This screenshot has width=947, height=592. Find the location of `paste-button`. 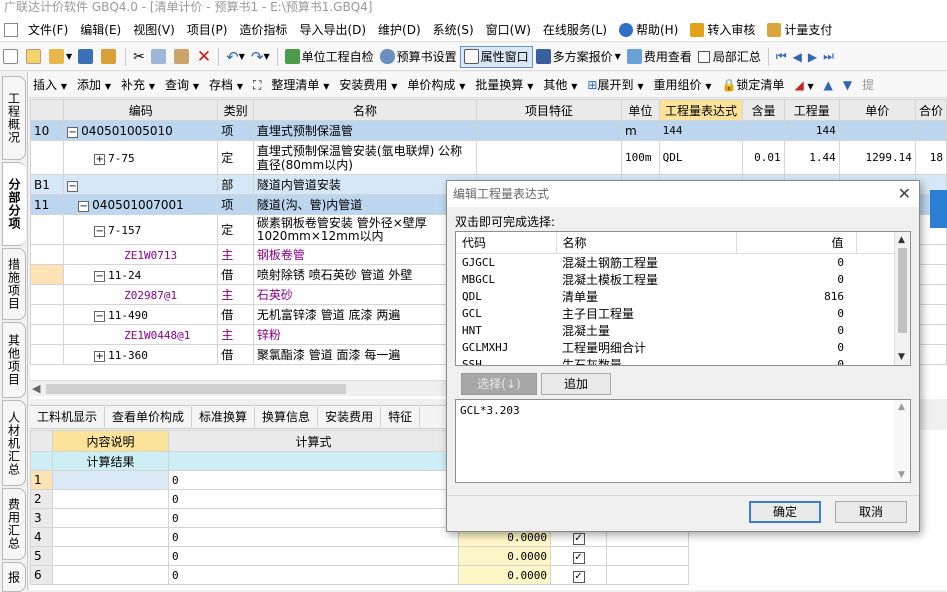

paste-button is located at coordinates (182, 57).